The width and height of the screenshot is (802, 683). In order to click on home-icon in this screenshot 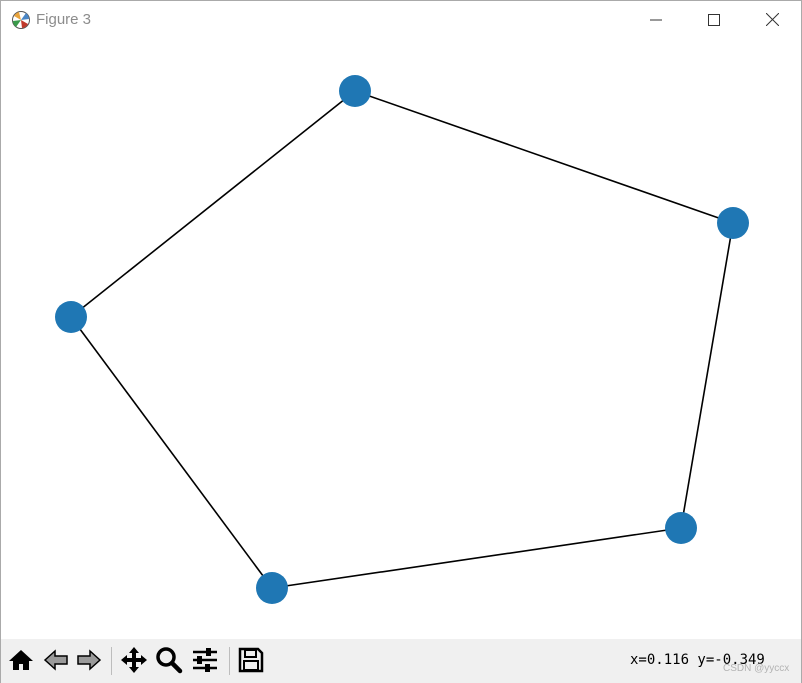, I will do `click(21, 662)`.